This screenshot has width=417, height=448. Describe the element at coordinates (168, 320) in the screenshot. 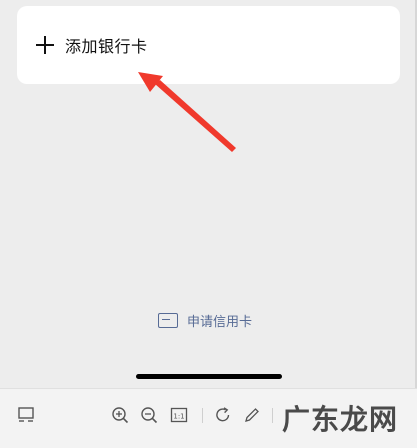

I see `credit-card-icon` at that location.